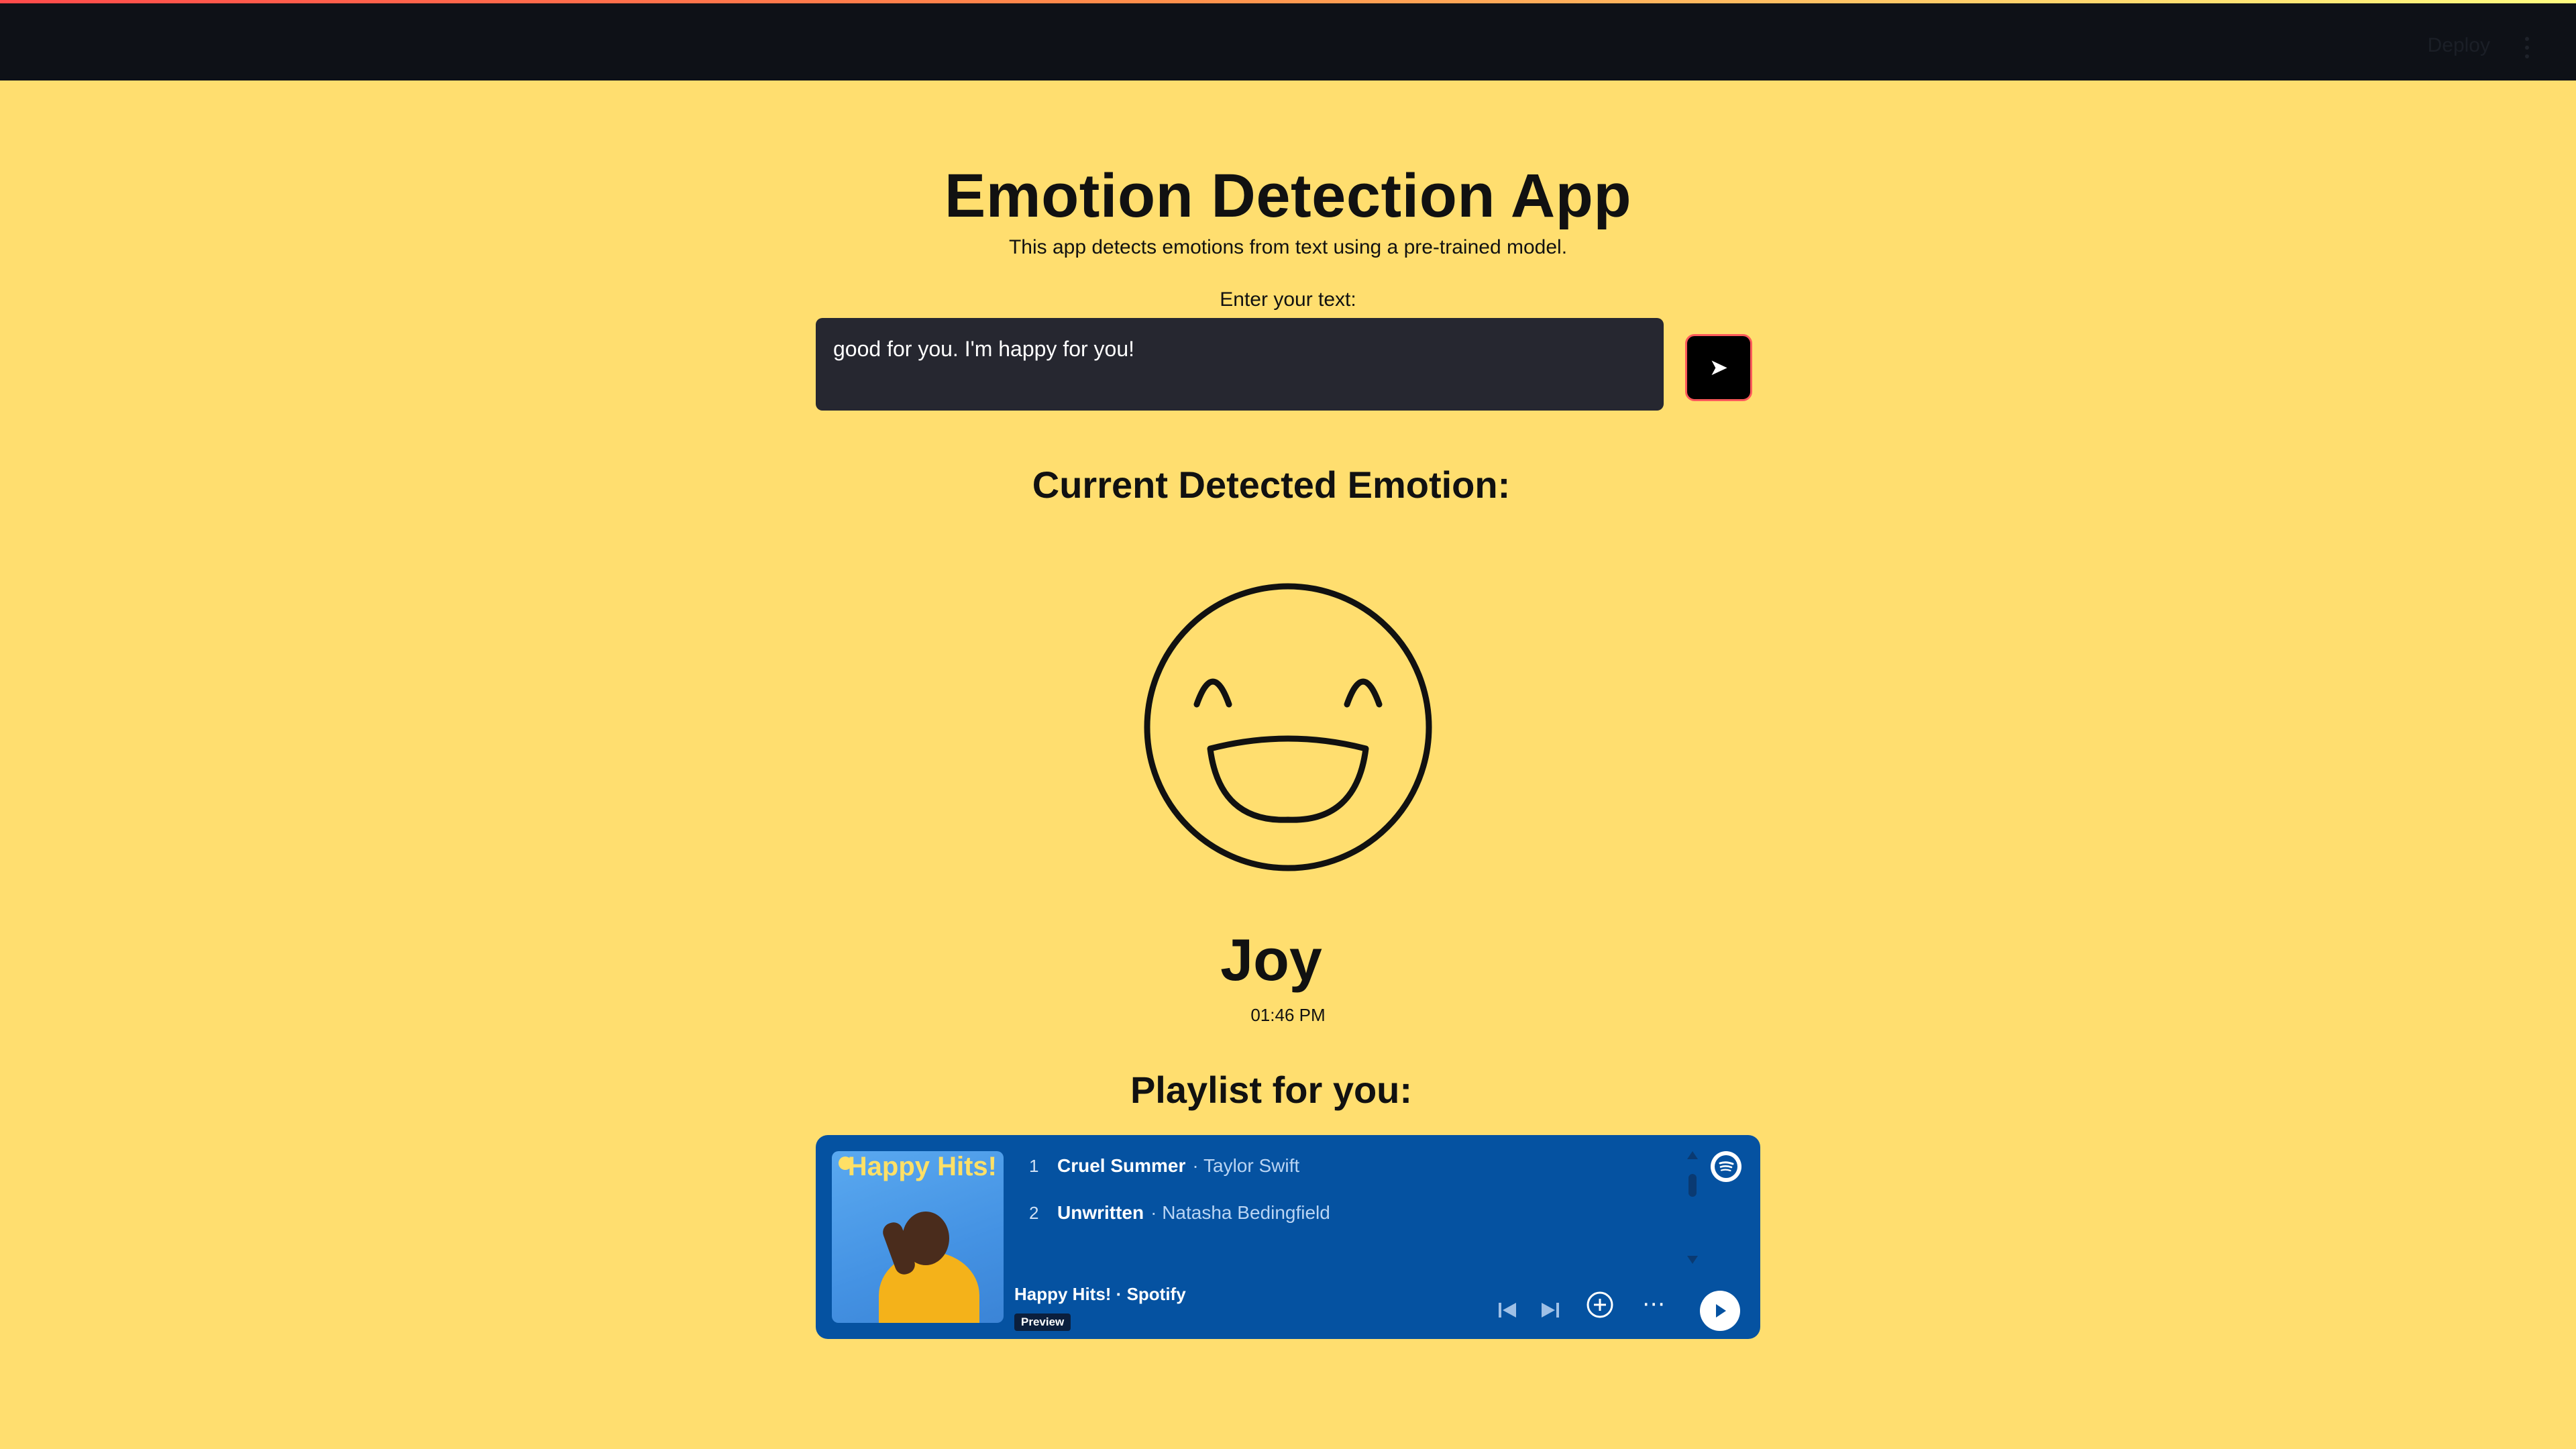 The height and width of the screenshot is (1449, 2576). Describe the element at coordinates (1271, 1090) in the screenshot. I see `playlist-heading: Playlist for you:` at that location.